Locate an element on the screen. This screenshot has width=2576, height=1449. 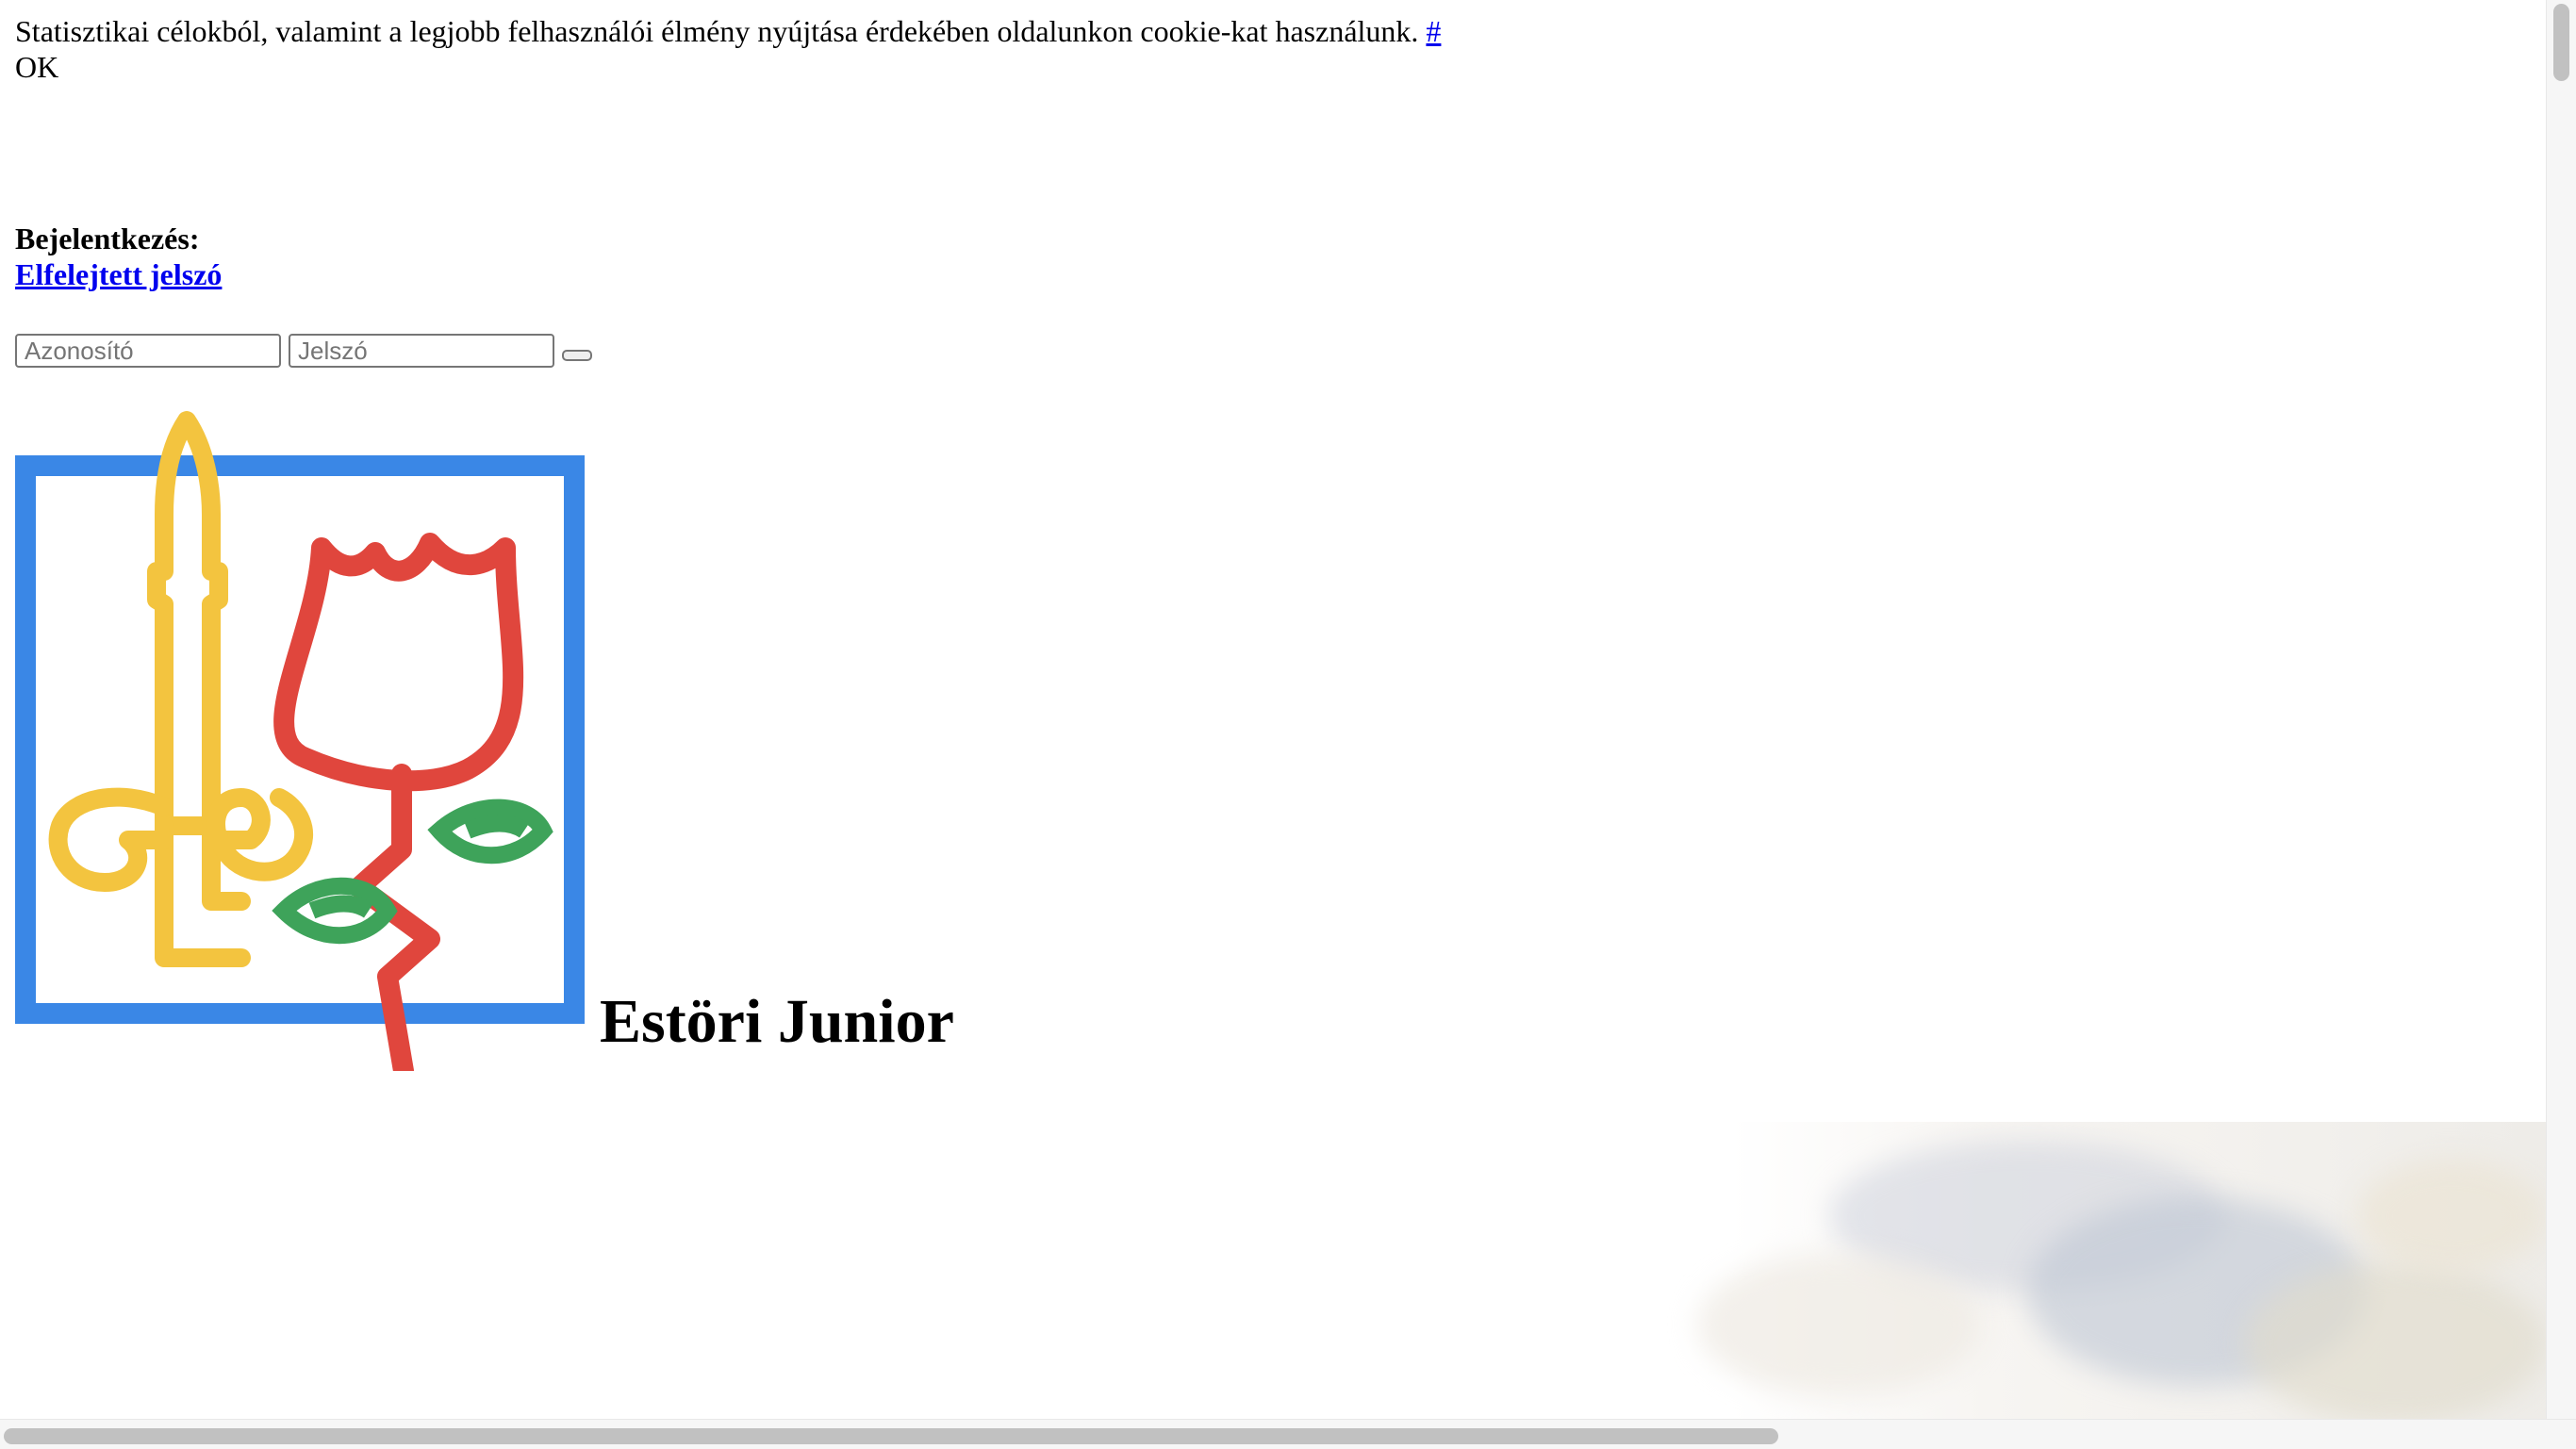
login-section: Bejelentkezés: Elfelejtett jelszó is located at coordinates (118, 256).